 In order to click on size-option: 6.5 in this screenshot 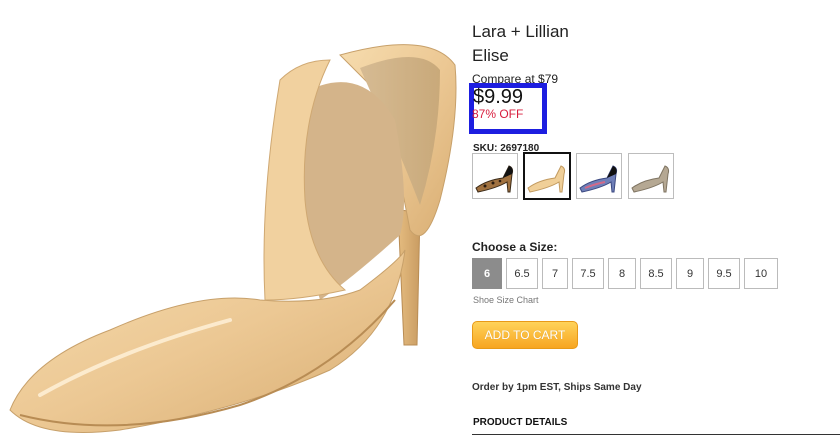, I will do `click(522, 273)`.